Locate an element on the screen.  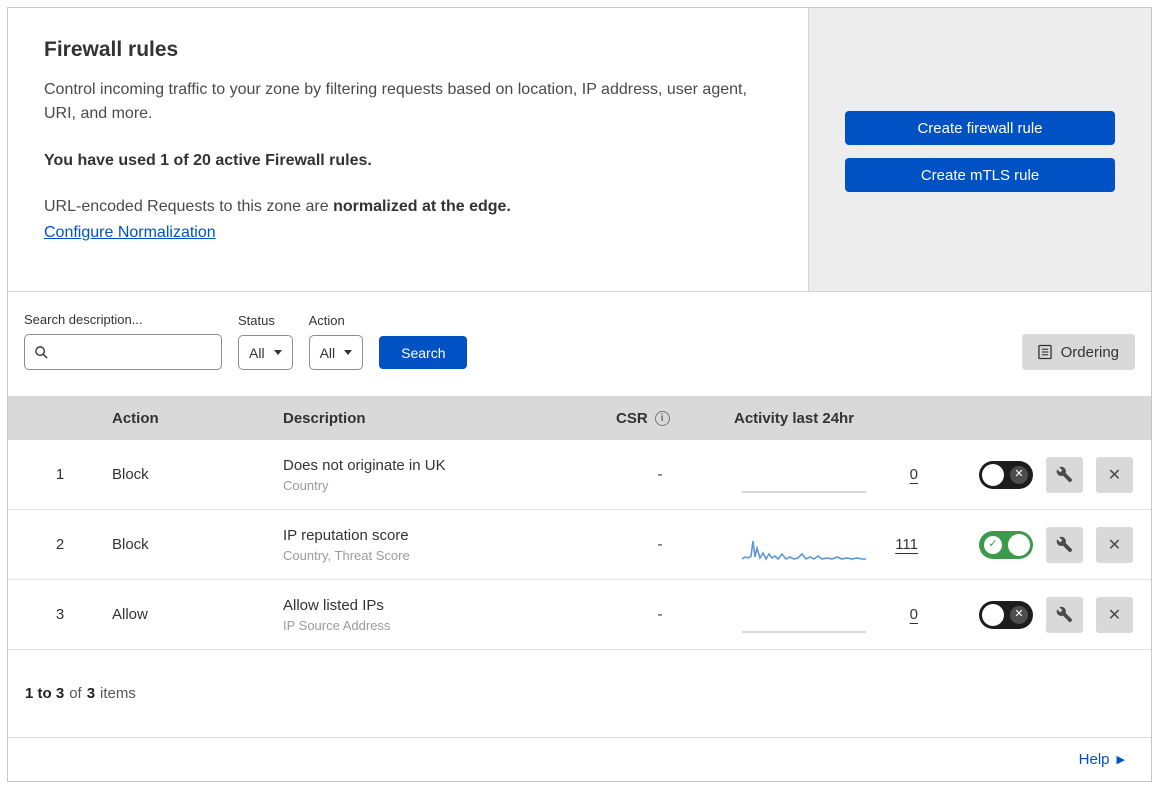
header-activity: Activity last 24hr is located at coordinates (794, 418).